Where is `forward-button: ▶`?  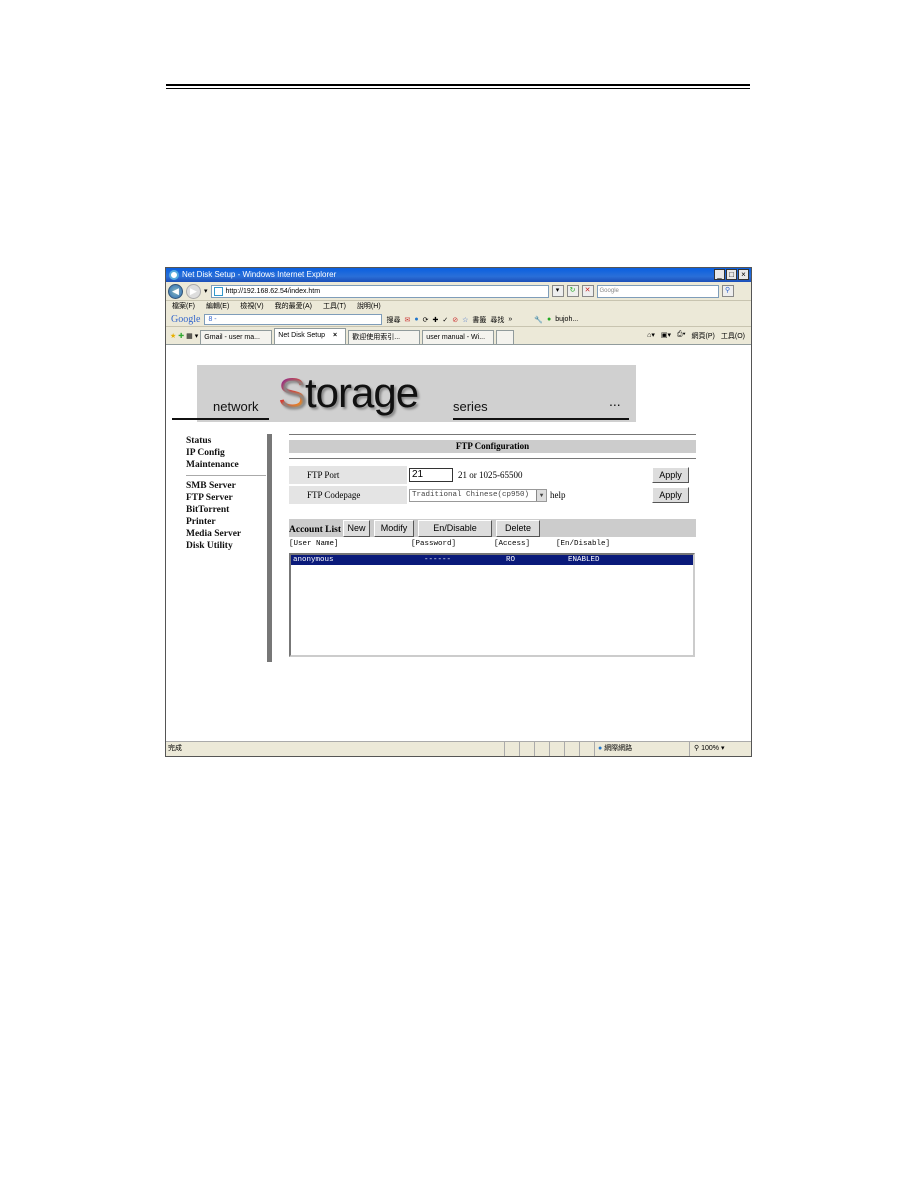
forward-button: ▶ is located at coordinates (193, 291).